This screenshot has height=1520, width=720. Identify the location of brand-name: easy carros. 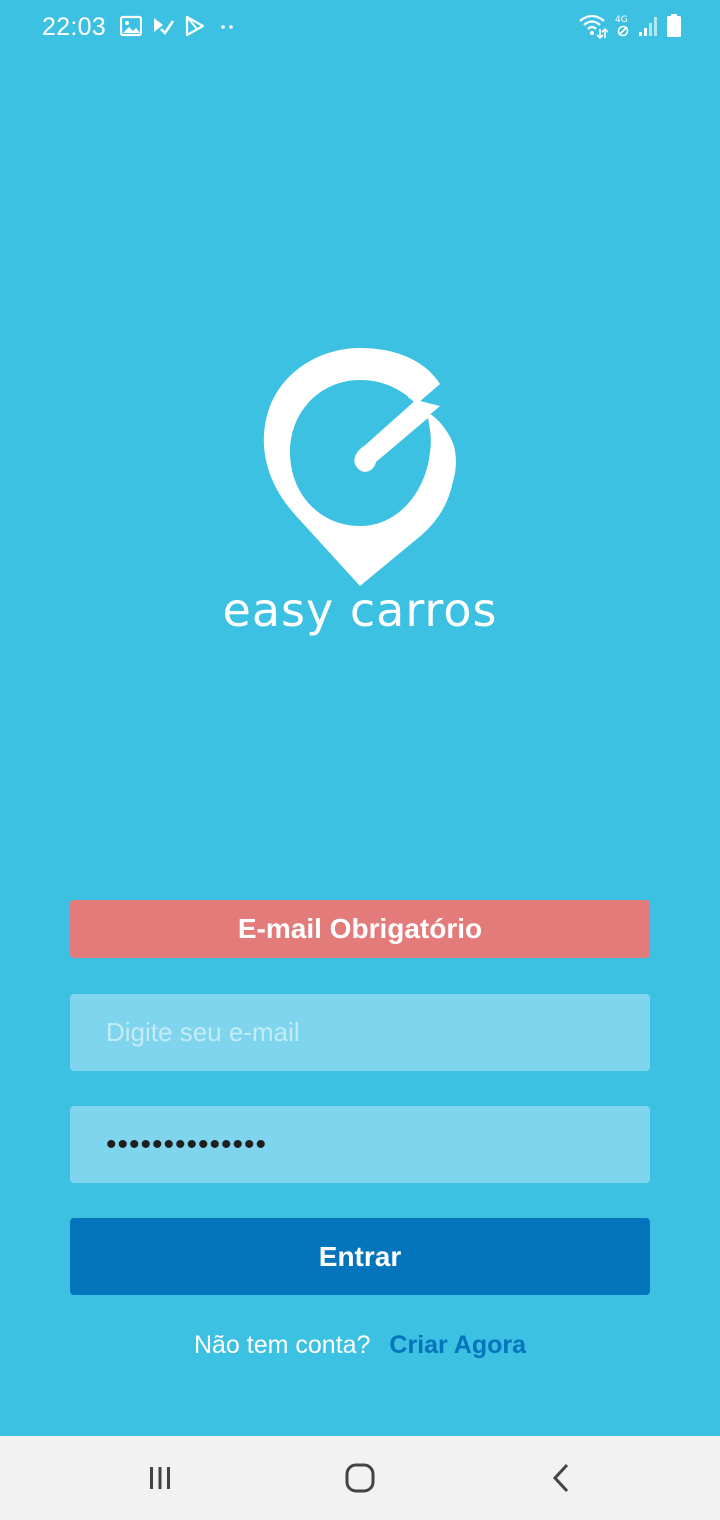
(360, 610).